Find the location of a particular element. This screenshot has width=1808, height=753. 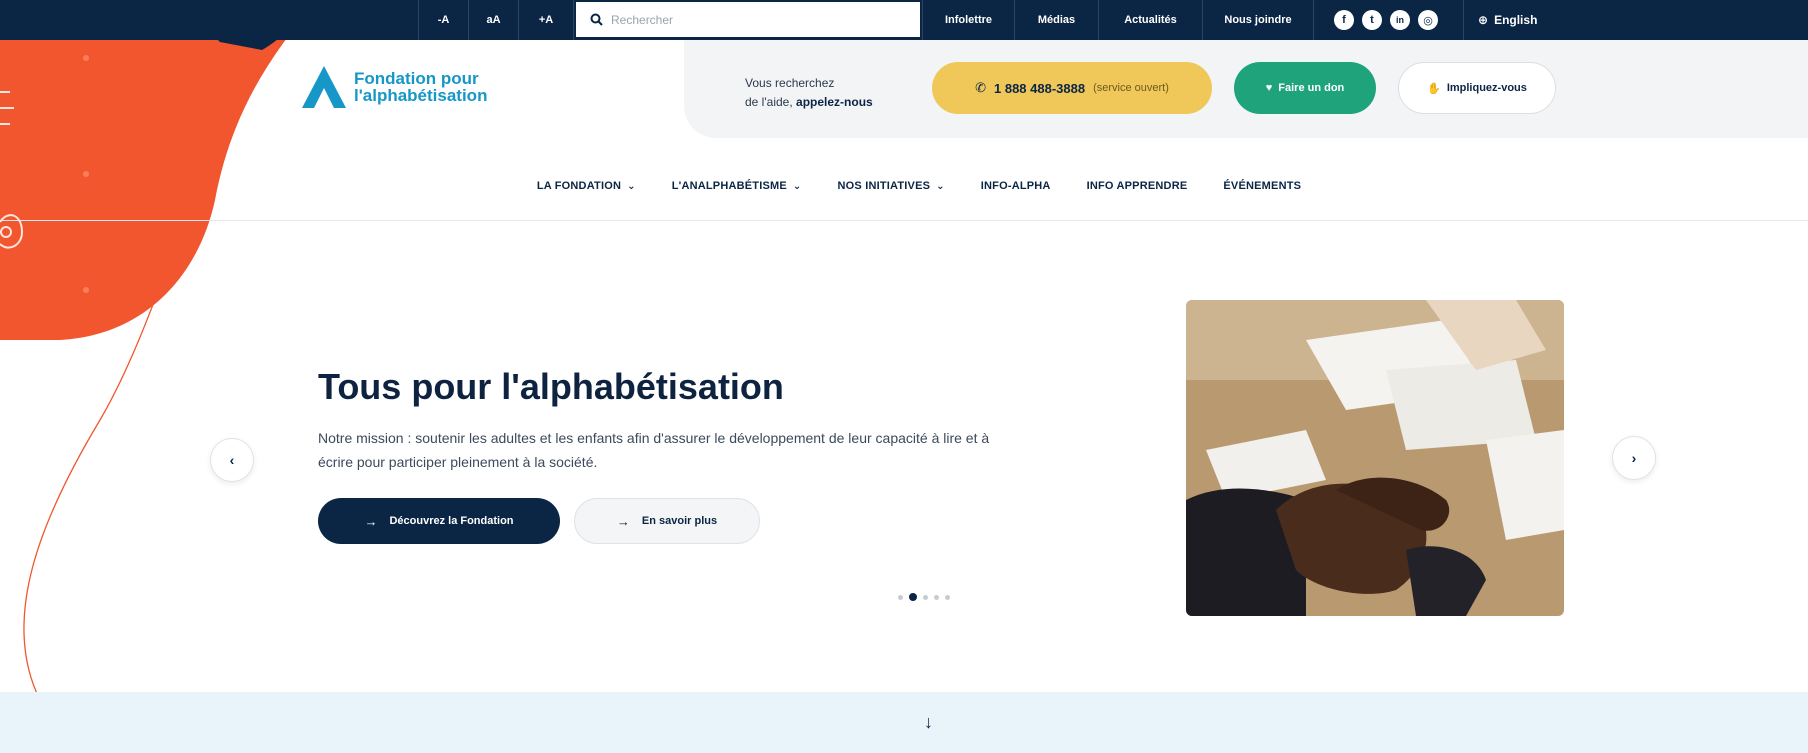

logo-line-1: Fondation pour is located at coordinates (416, 78).